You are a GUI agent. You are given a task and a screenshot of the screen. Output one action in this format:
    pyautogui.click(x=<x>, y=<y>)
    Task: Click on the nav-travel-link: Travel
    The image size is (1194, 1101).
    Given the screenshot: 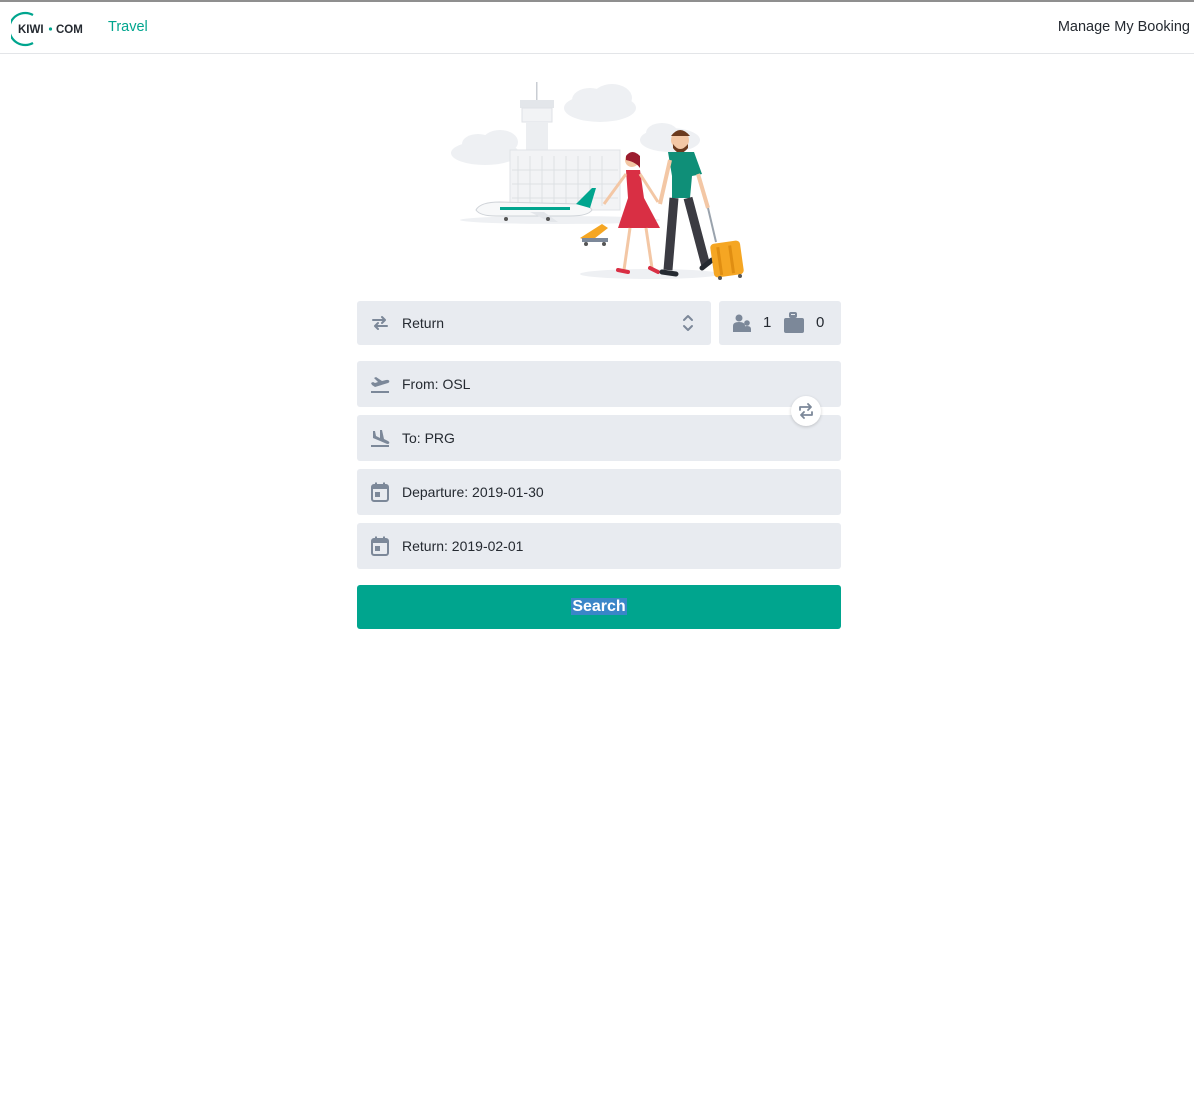 What is the action you would take?
    pyautogui.click(x=128, y=27)
    